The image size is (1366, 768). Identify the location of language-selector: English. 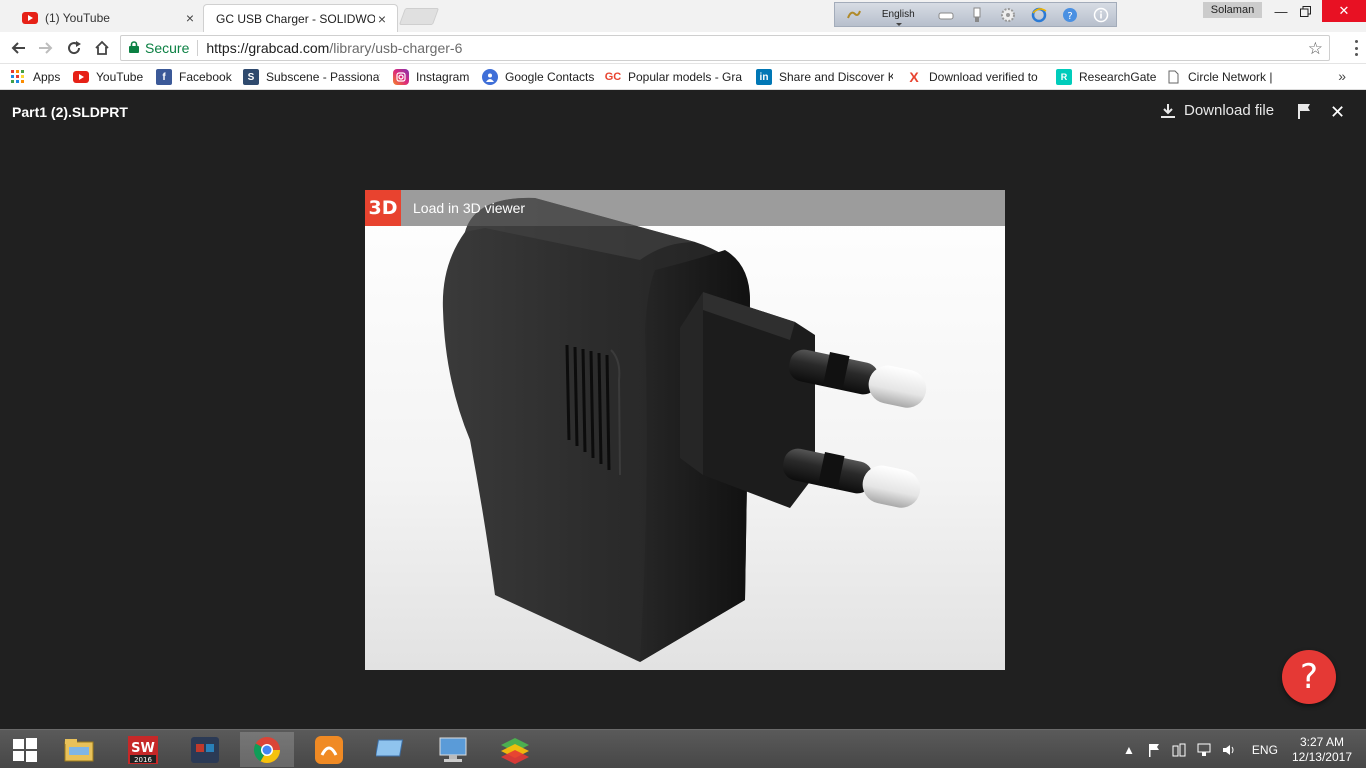
(898, 17).